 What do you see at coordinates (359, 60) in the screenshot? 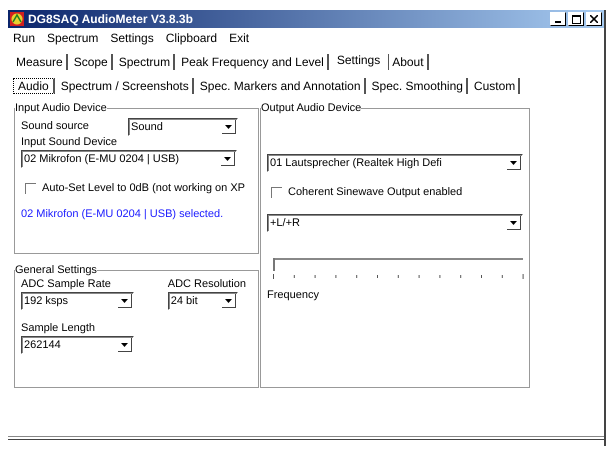
I see `tab: Settings` at bounding box center [359, 60].